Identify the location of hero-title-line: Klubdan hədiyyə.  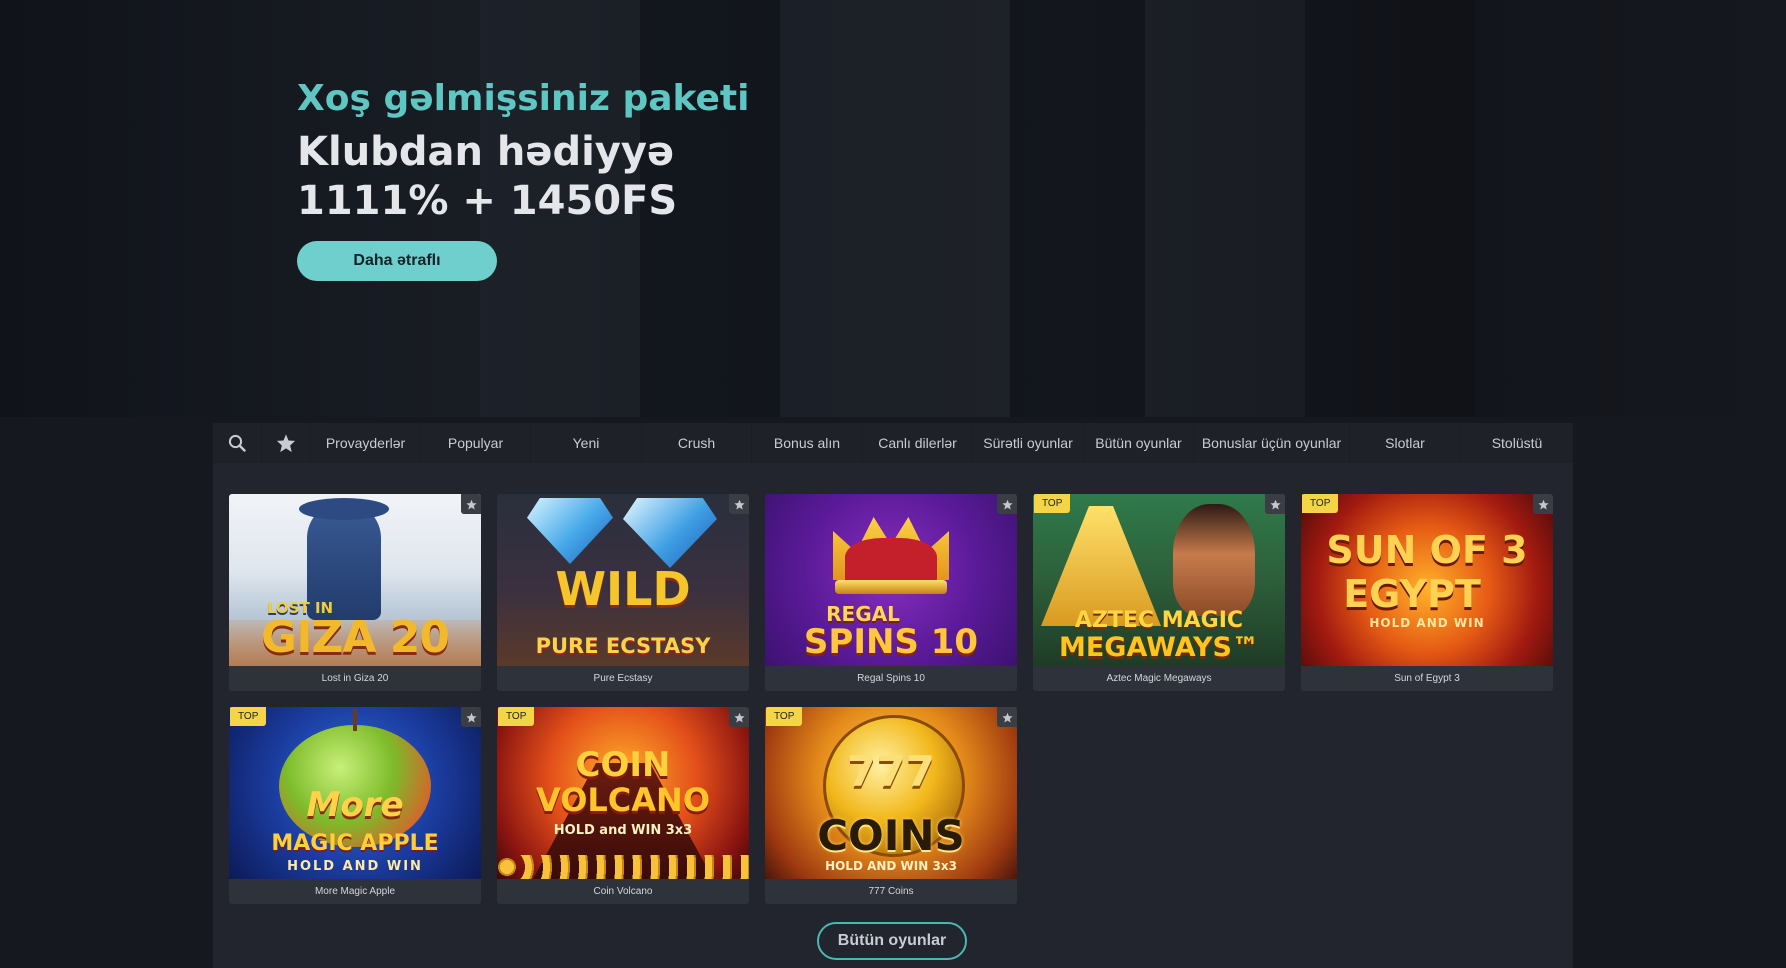
(486, 152).